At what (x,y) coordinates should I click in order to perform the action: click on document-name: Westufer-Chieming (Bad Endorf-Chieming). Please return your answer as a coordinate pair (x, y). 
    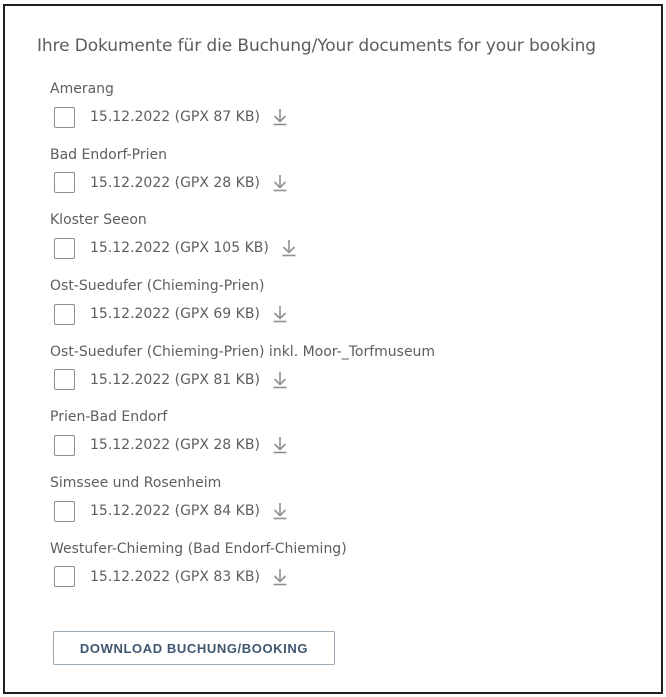
    Looking at the image, I should click on (198, 548).